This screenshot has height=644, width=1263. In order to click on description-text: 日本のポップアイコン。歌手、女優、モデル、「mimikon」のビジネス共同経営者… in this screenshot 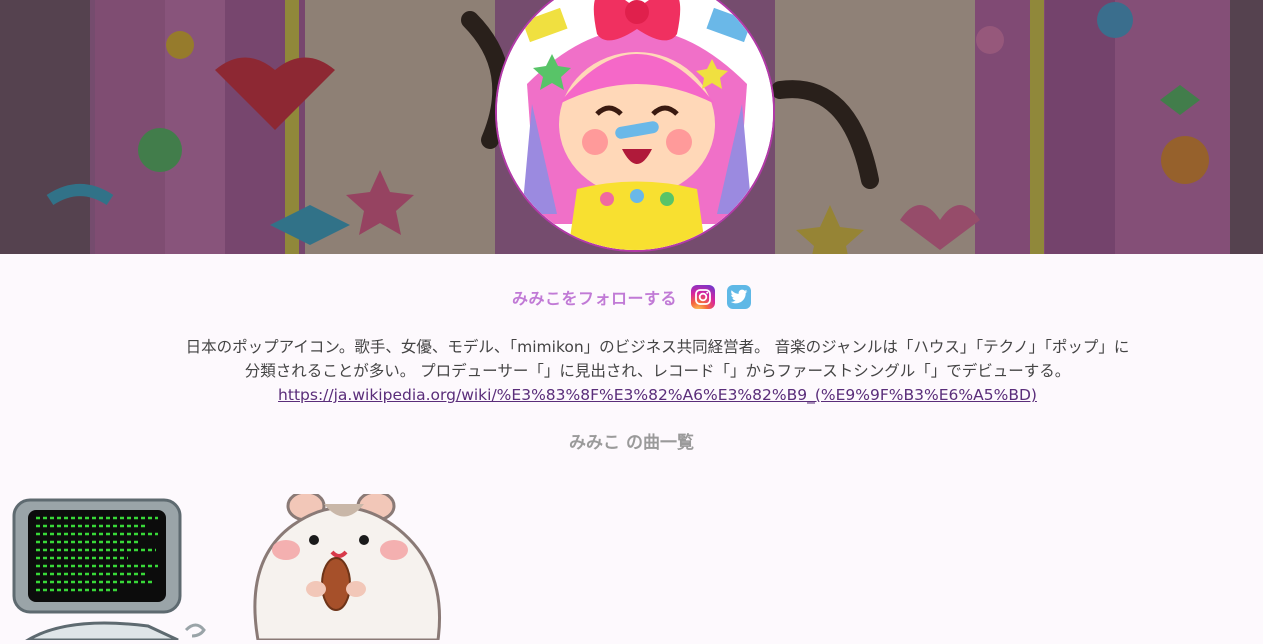, I will do `click(657, 359)`.